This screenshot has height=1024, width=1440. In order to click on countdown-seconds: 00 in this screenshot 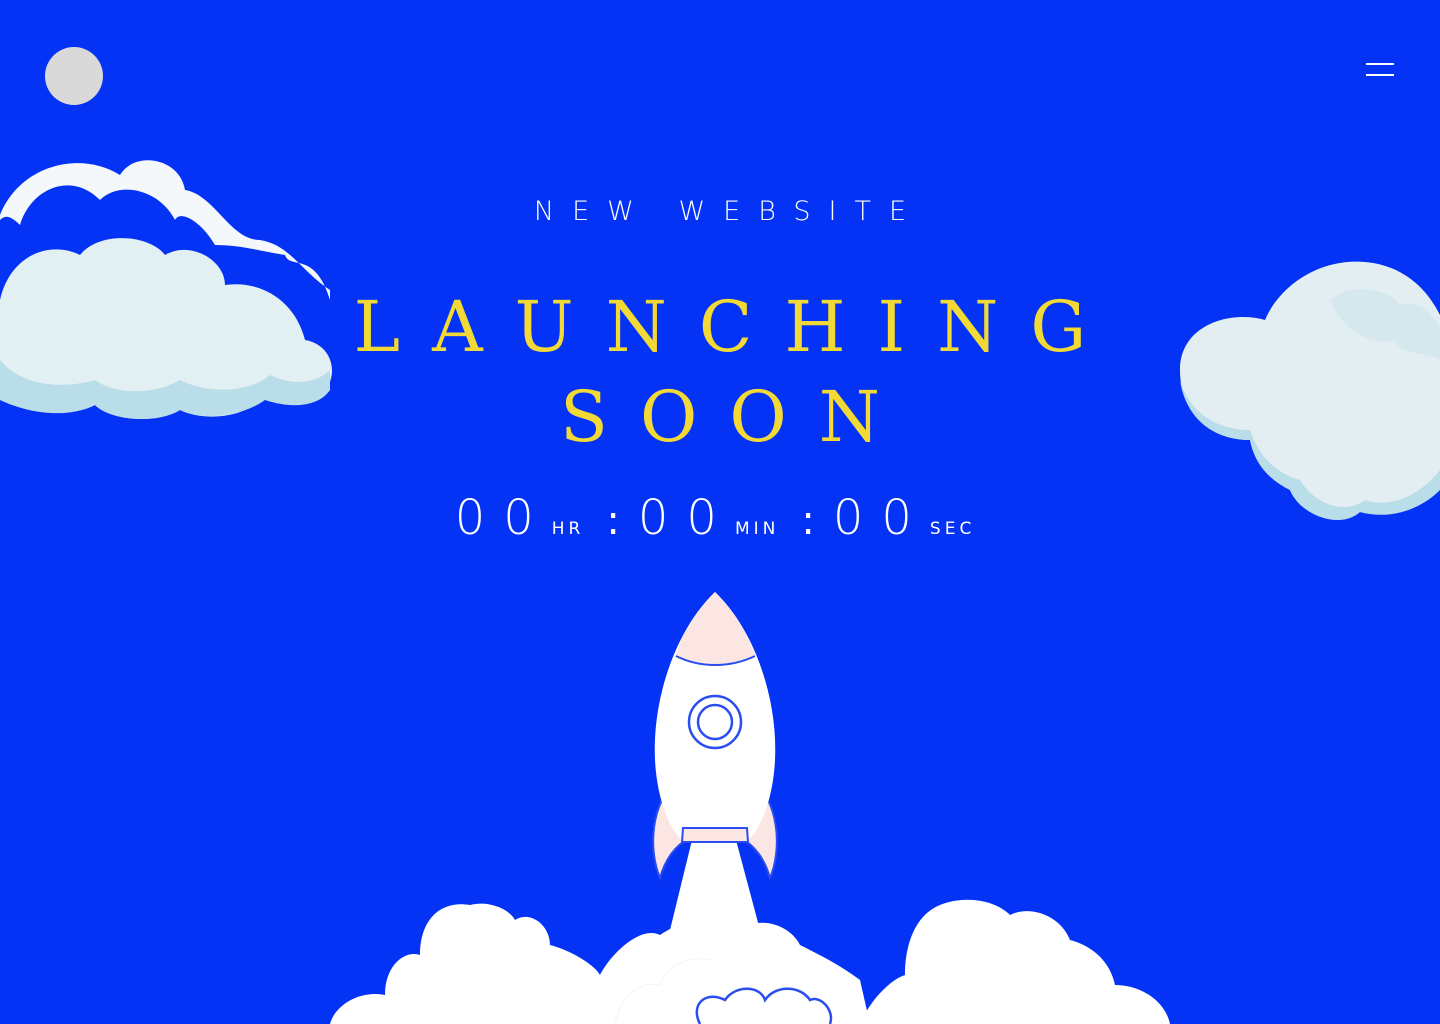, I will do `click(881, 518)`.